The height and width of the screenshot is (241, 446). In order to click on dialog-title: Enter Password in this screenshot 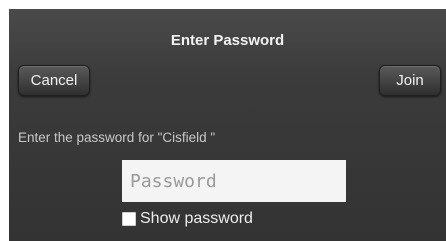, I will do `click(227, 40)`.